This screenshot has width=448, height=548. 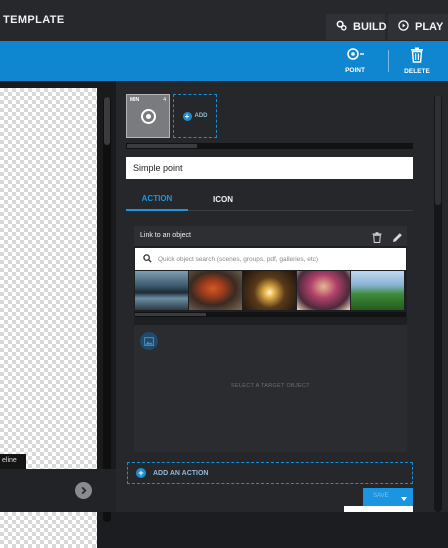 What do you see at coordinates (341, 27) in the screenshot?
I see `gears-icon` at bounding box center [341, 27].